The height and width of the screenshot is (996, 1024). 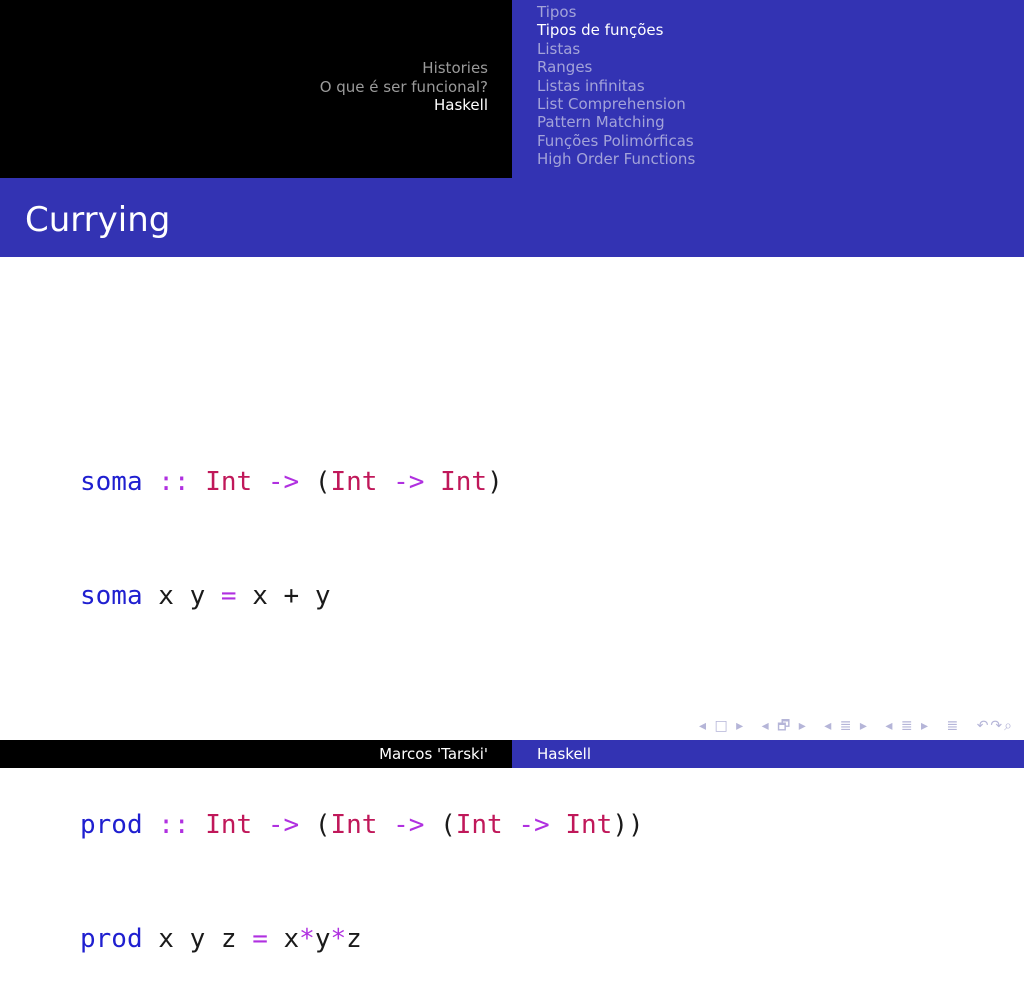 I want to click on subsection-item-listas: Listas, so click(x=616, y=49).